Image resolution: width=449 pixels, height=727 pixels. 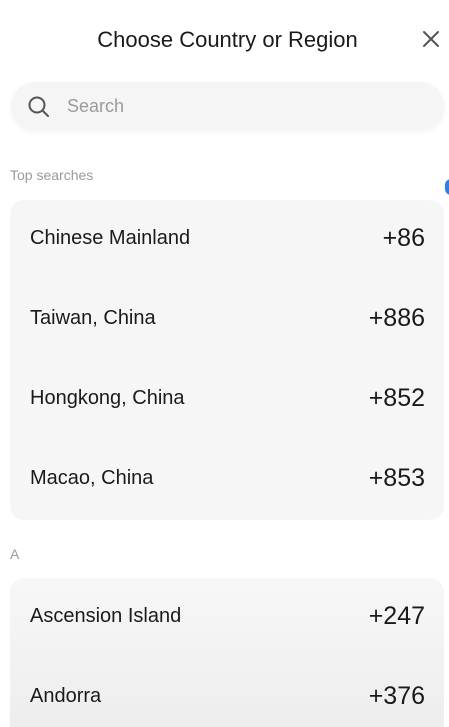 What do you see at coordinates (396, 398) in the screenshot?
I see `dial-code: +852` at bounding box center [396, 398].